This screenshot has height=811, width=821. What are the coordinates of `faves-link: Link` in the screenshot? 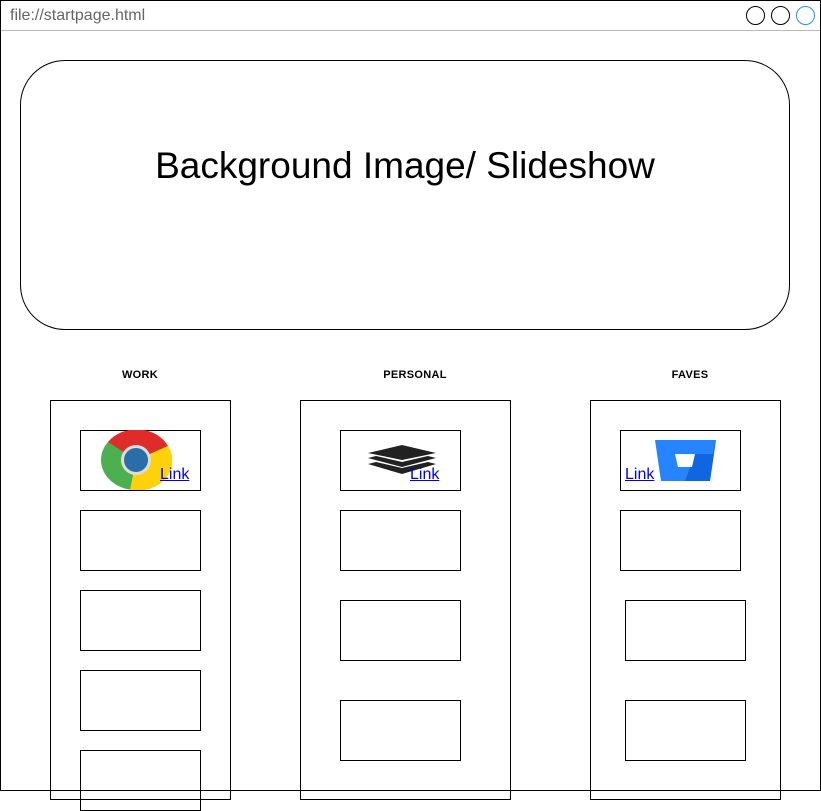 It's located at (639, 475).